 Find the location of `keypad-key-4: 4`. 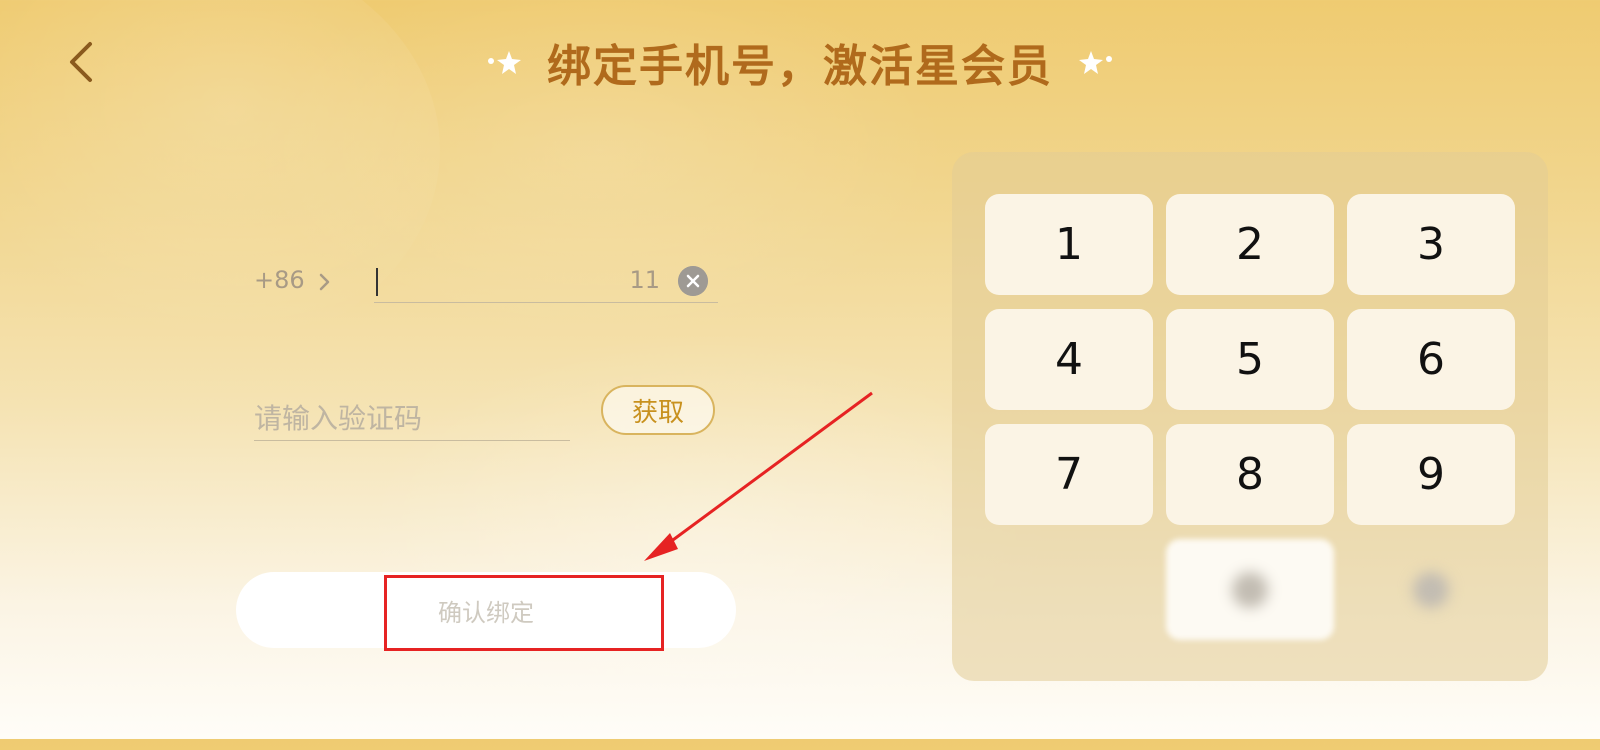

keypad-key-4: 4 is located at coordinates (1069, 359).